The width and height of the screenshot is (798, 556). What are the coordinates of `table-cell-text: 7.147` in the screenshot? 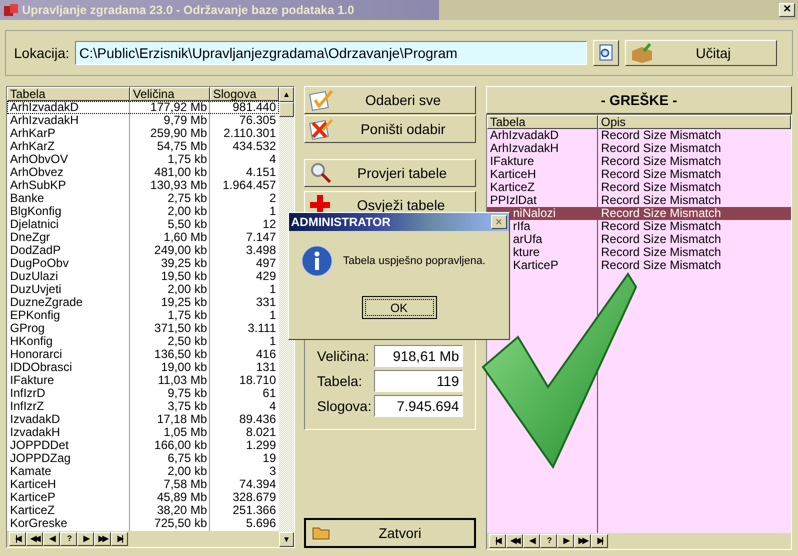 It's located at (260, 237).